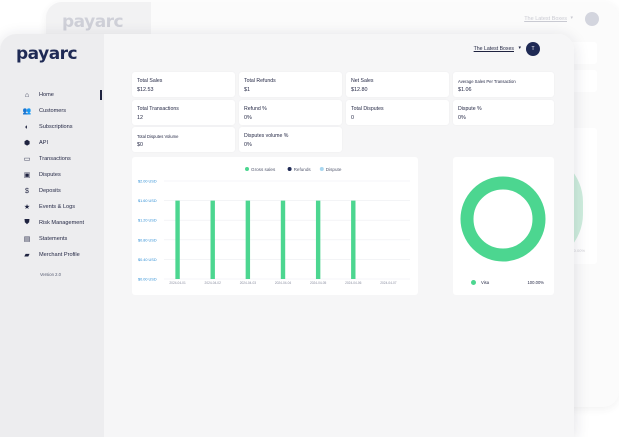 The width and height of the screenshot is (619, 437). I want to click on star-icon: ★, so click(27, 207).